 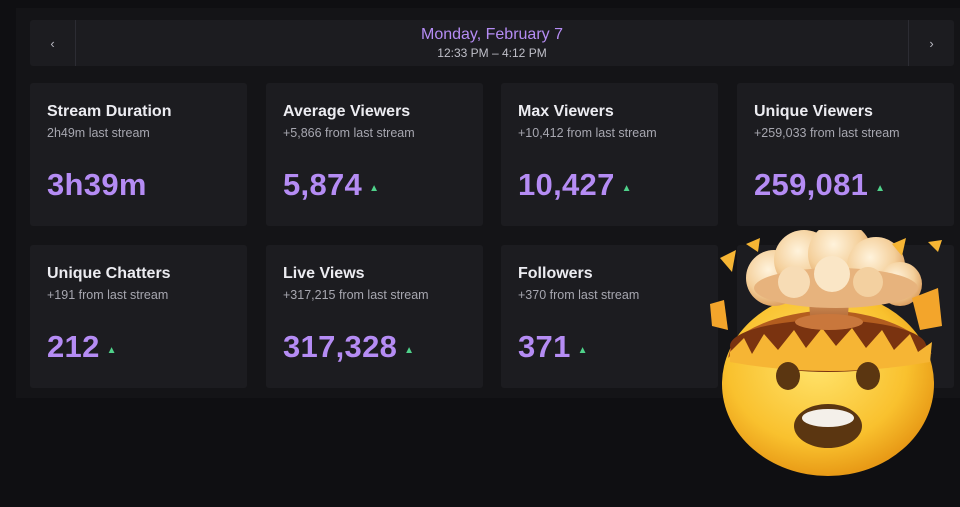 I want to click on stat-title: Followers, so click(x=555, y=273).